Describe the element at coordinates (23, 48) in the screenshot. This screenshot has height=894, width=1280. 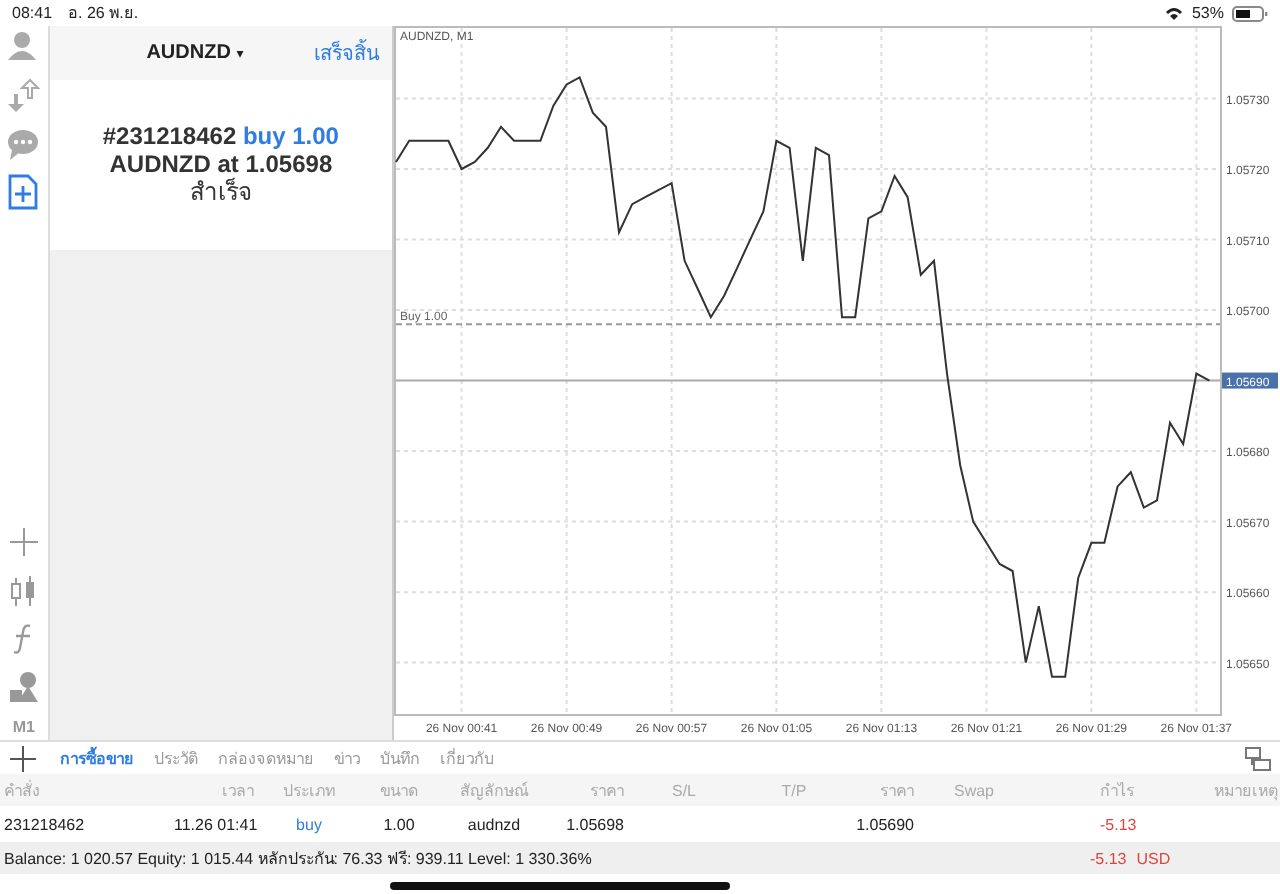
I see `person-icon` at that location.